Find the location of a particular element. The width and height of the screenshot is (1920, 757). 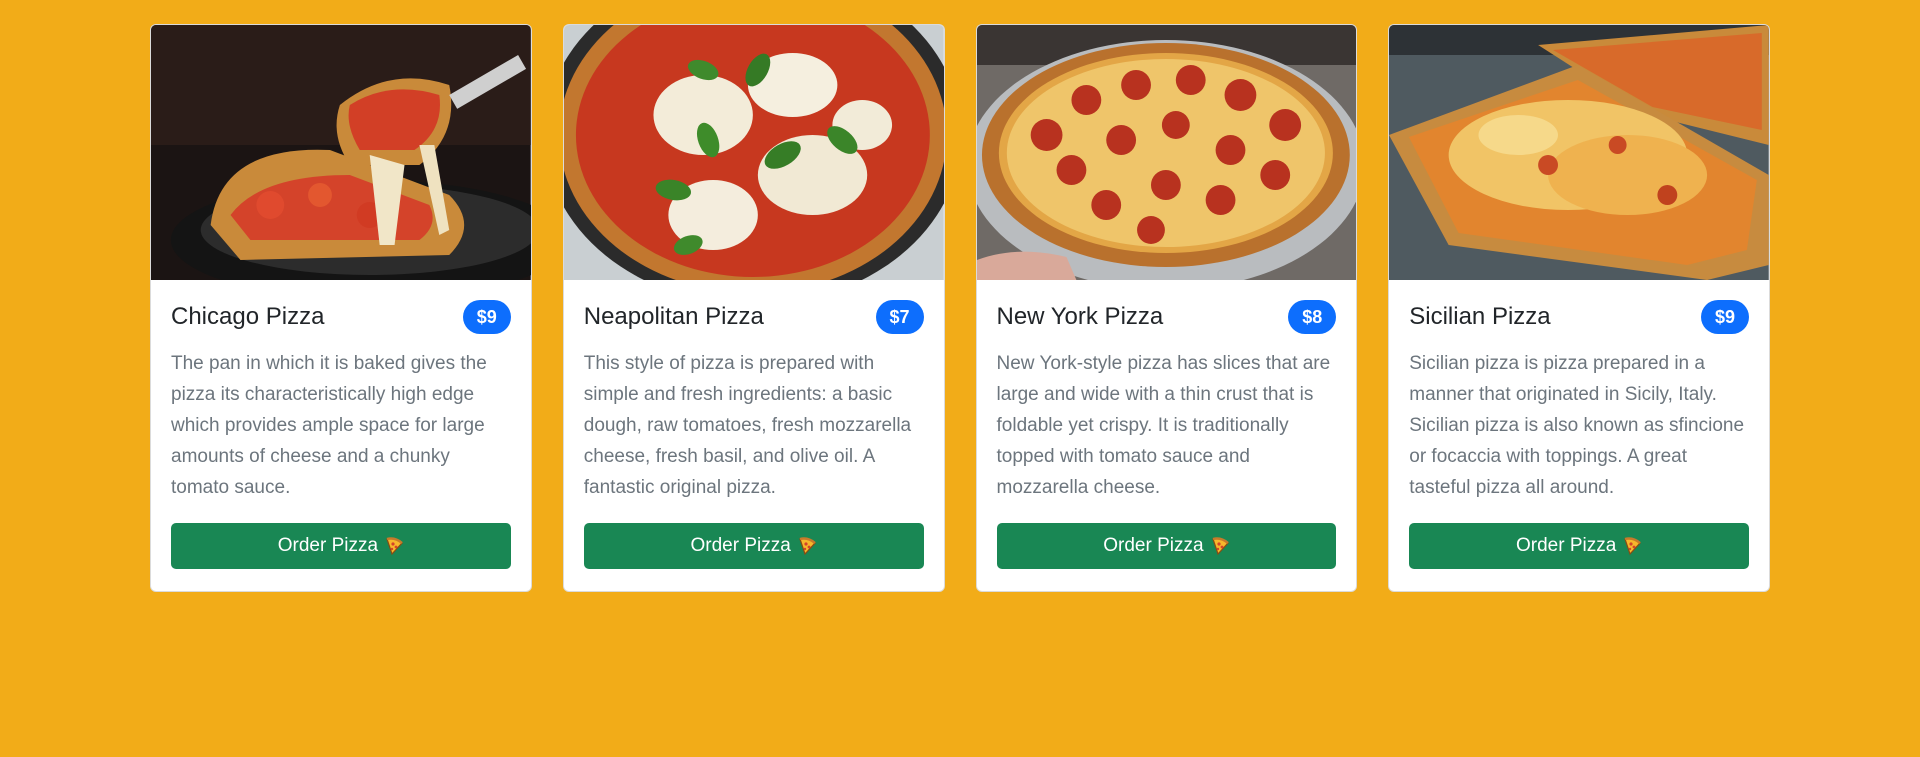

pizza-name: New York Pizza is located at coordinates (1080, 316).